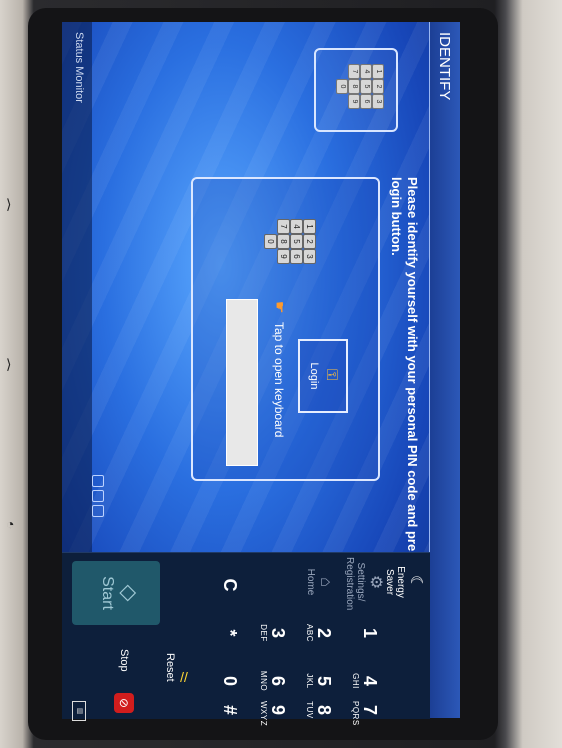 This screenshot has width=562, height=748. I want to click on key-7: 7 PQRS, so click(361, 713).